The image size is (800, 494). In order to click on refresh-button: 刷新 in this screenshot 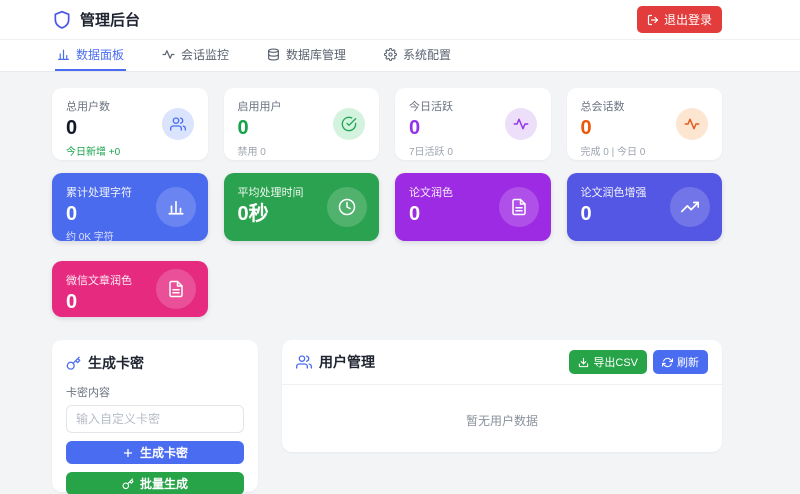, I will do `click(680, 362)`.